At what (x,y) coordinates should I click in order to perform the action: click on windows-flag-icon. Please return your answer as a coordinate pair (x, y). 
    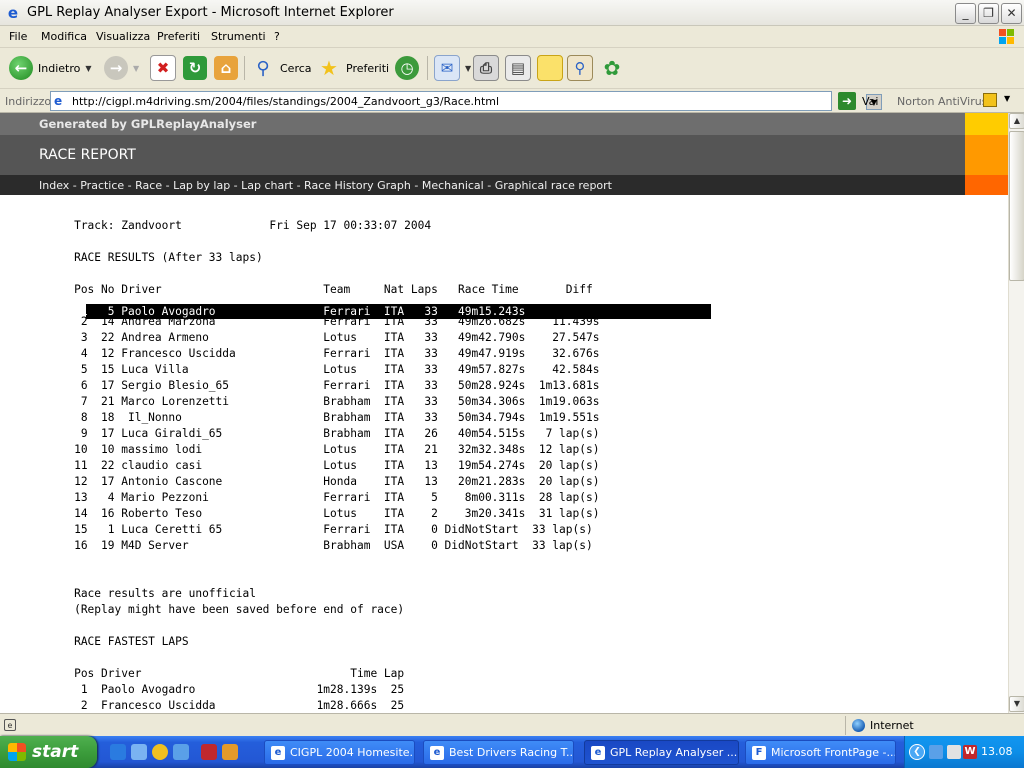
    Looking at the image, I should click on (17, 752).